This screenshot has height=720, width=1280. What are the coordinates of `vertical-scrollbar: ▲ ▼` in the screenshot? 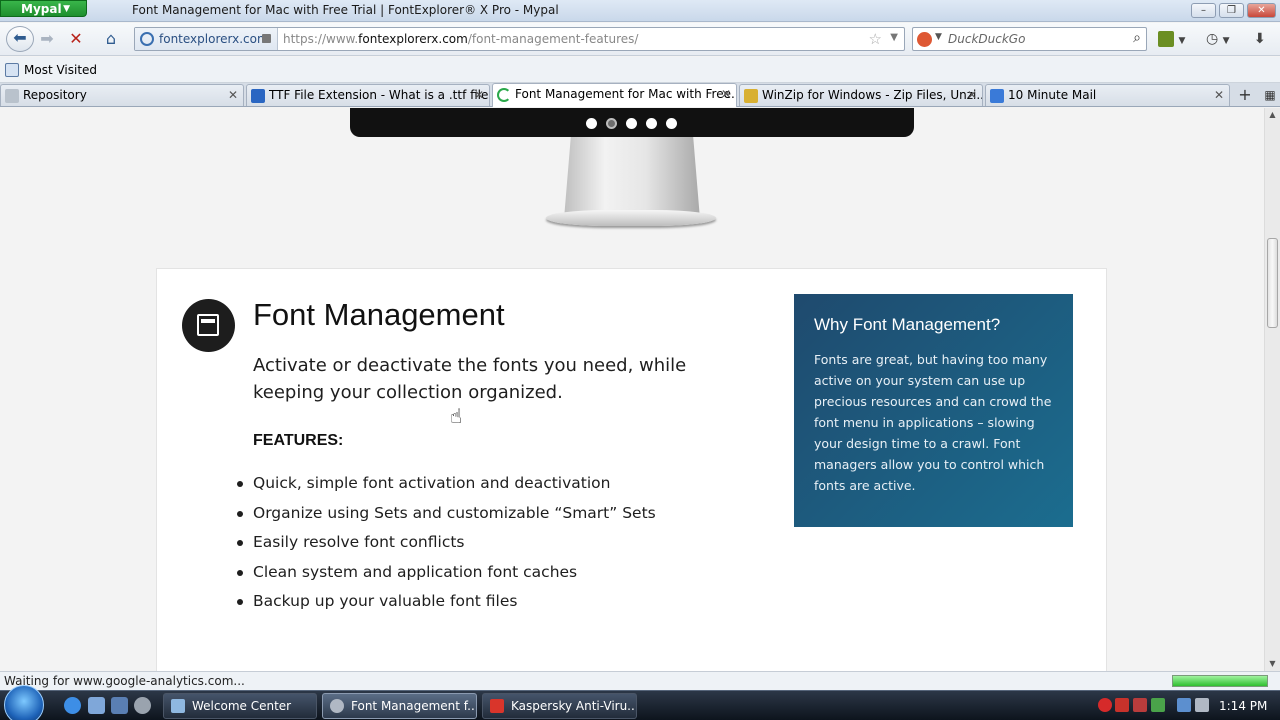 It's located at (1272, 389).